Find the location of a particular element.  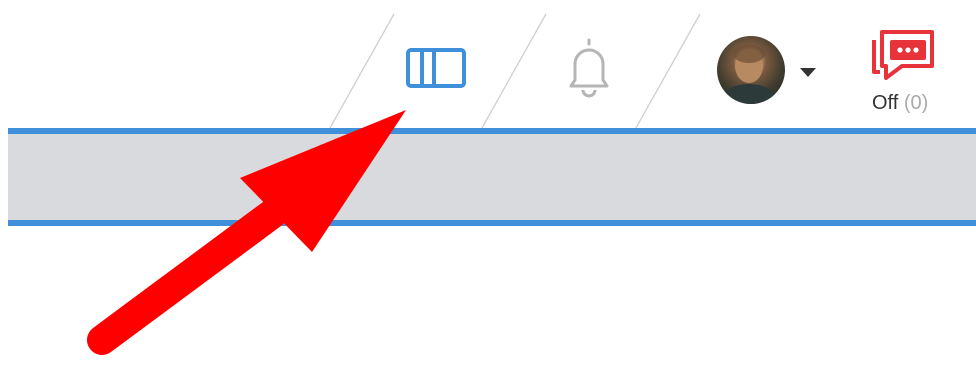

chat-status-button: Off (0) is located at coordinates (907, 73).